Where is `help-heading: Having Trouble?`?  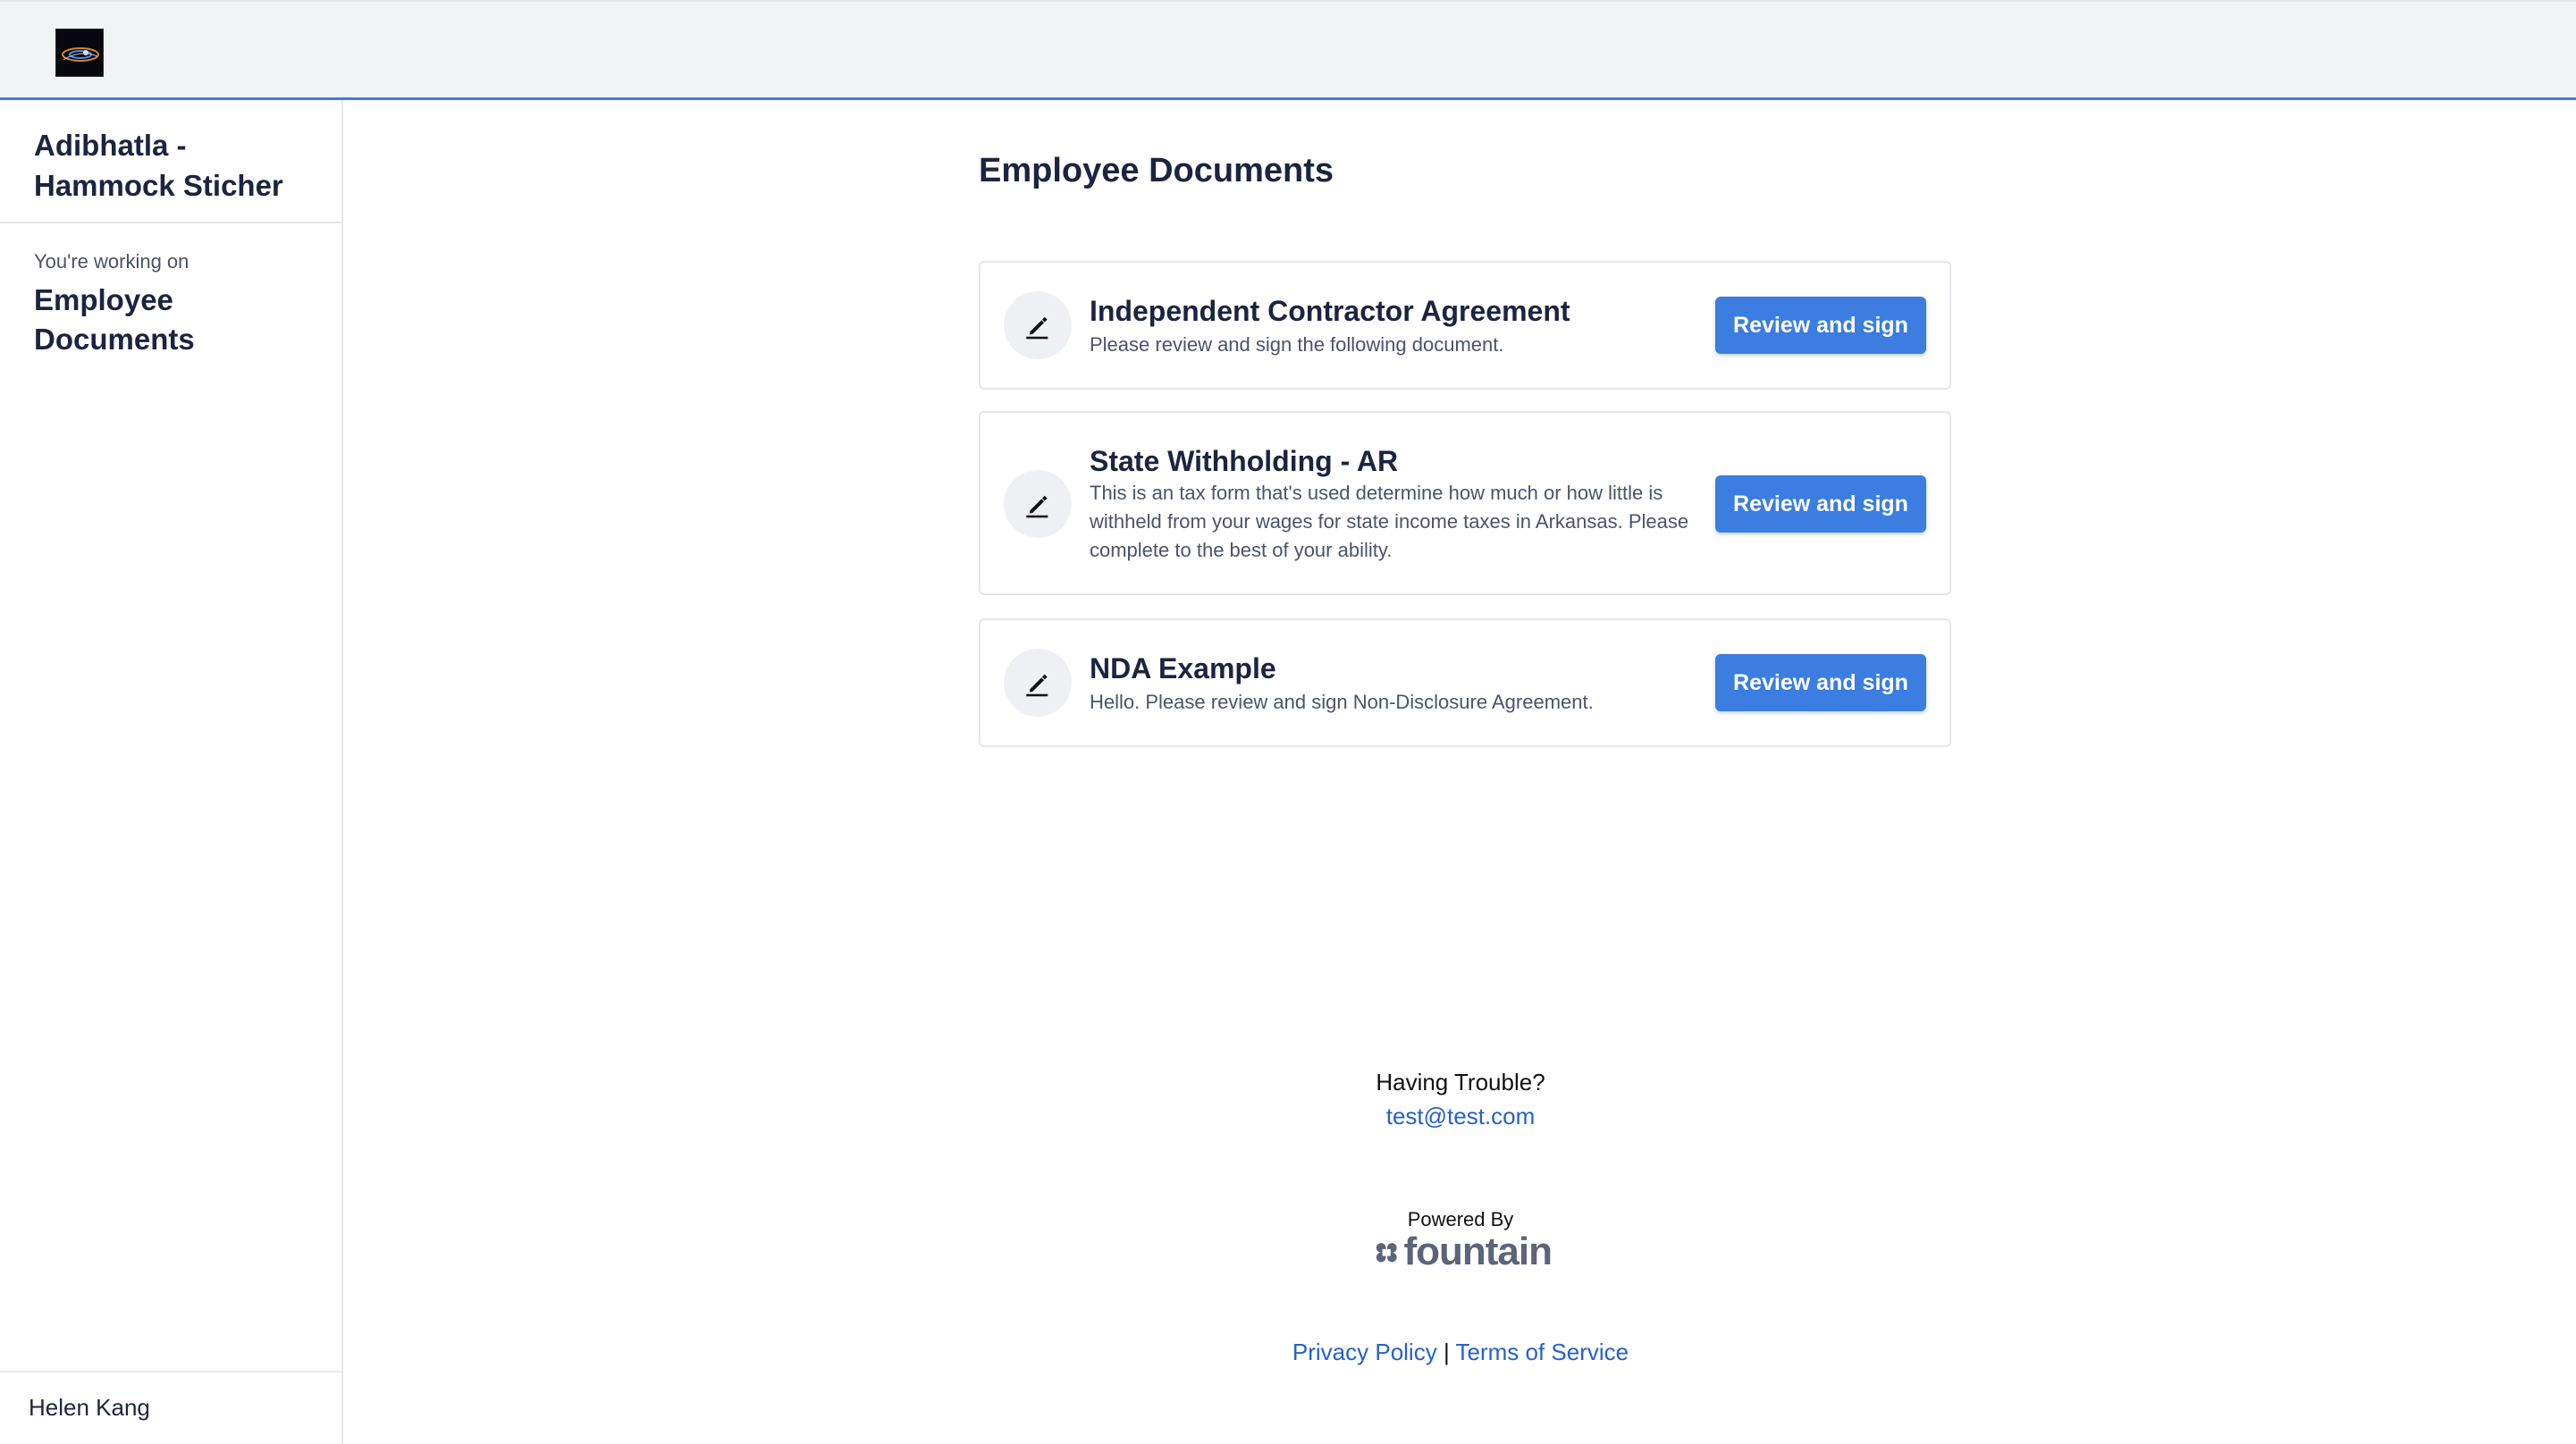 help-heading: Having Trouble? is located at coordinates (1461, 1082).